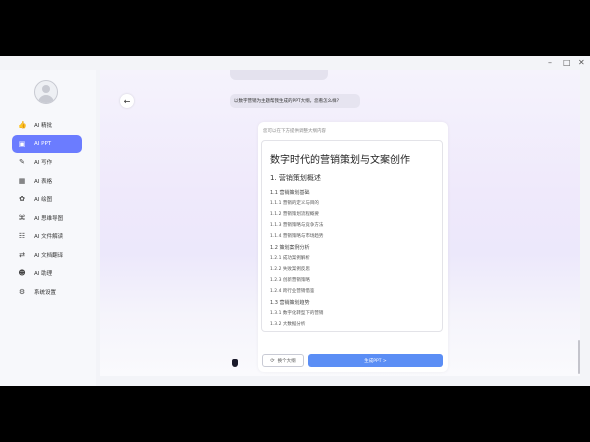 The image size is (590, 442). I want to click on avatar-body-shape, so click(46, 99).